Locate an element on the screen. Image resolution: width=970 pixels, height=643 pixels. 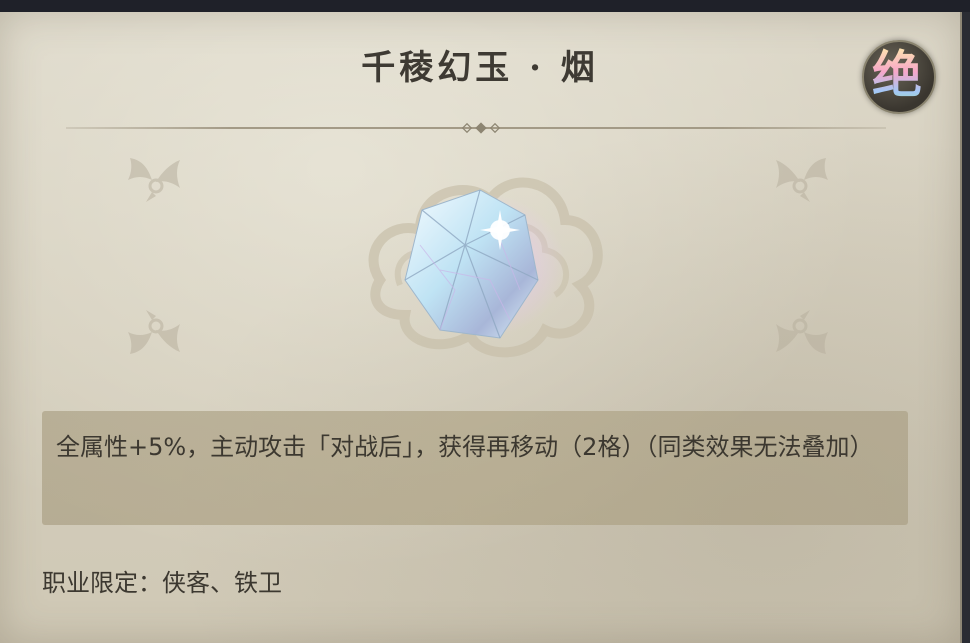
job-restriction: 职业限定：侠客、铁卫 is located at coordinates (162, 583).